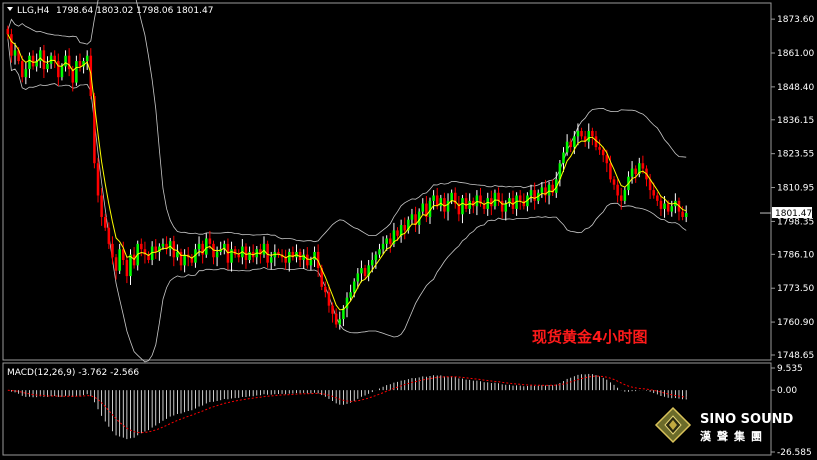 The width and height of the screenshot is (817, 460). I want to click on price-tick-label: 1786.10, so click(795, 255).